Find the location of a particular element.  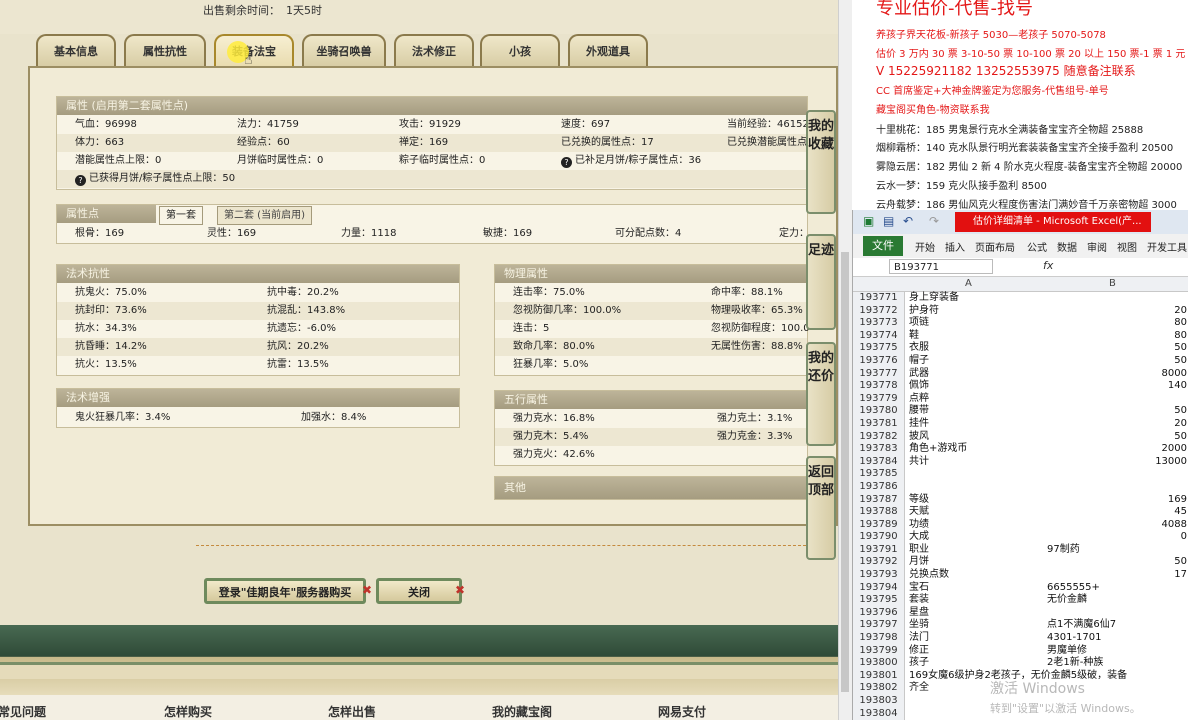

excel-tab-review: 审阅 is located at coordinates (1097, 246).